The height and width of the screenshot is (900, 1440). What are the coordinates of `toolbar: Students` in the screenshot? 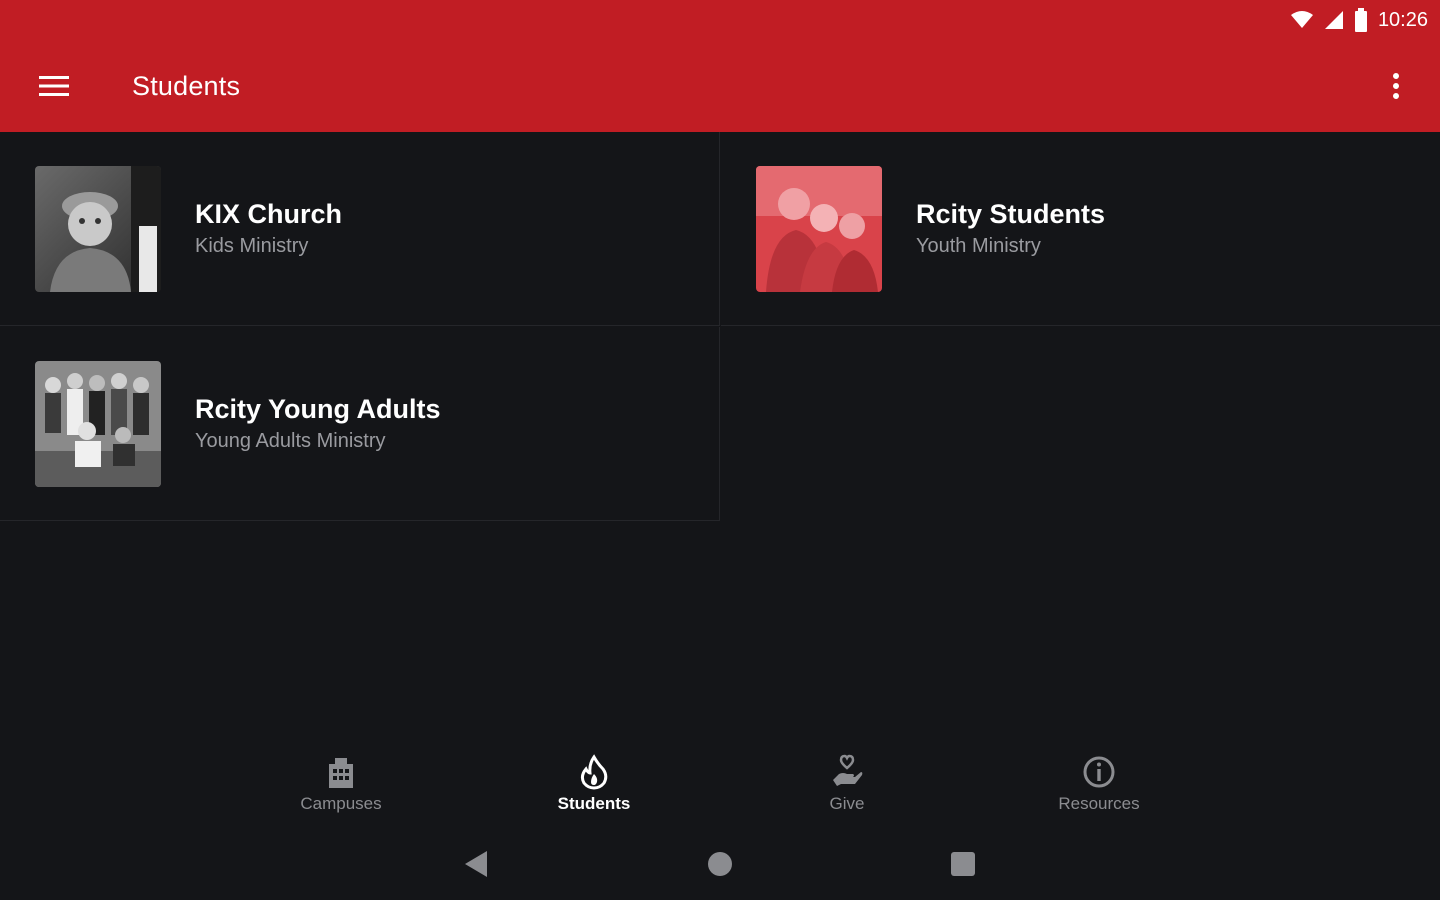 It's located at (720, 86).